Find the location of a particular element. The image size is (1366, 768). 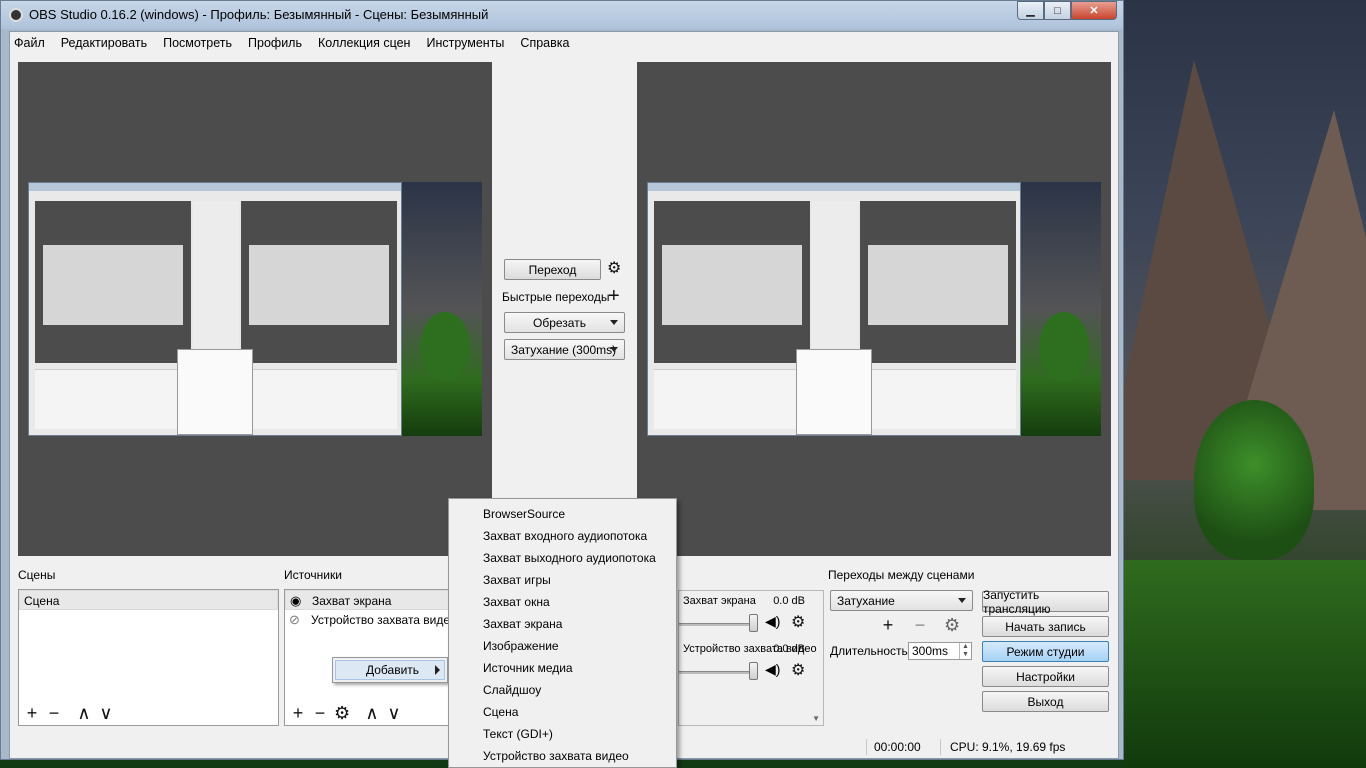

fade-combo: Затухание (300ms) is located at coordinates (564, 349).